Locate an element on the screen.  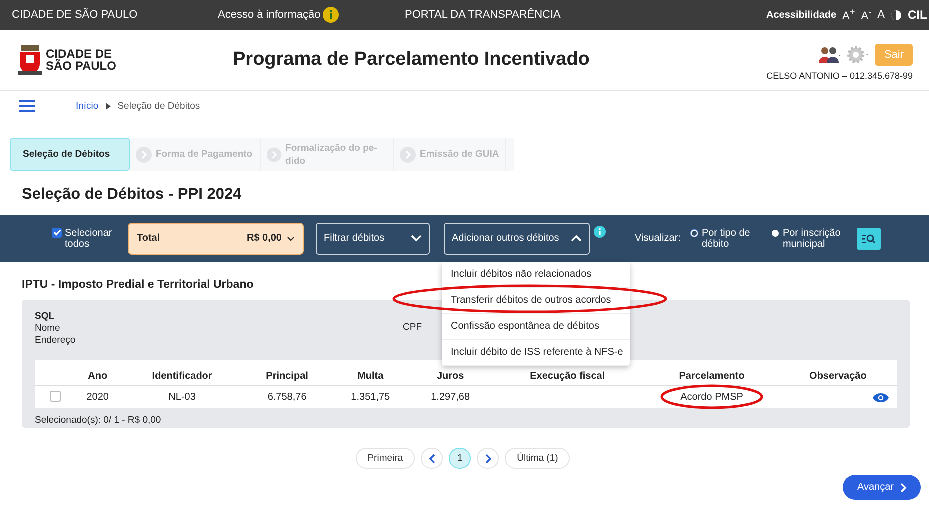
select-all-checkbox is located at coordinates (57, 233).